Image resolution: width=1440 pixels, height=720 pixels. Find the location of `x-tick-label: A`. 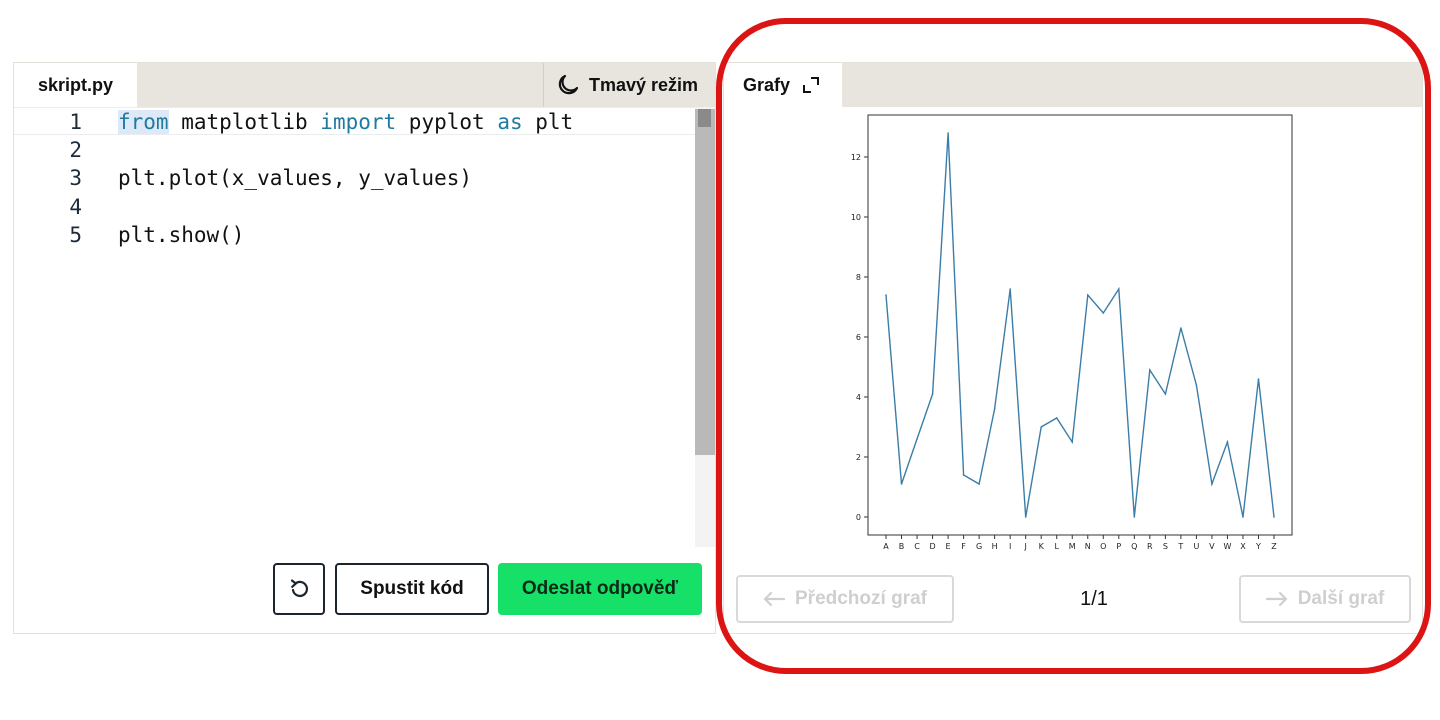

x-tick-label: A is located at coordinates (886, 546).